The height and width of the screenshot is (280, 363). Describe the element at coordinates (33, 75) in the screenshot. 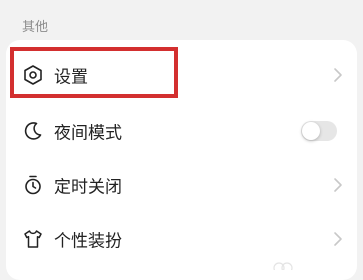

I see `settings-hexagon-icon` at that location.